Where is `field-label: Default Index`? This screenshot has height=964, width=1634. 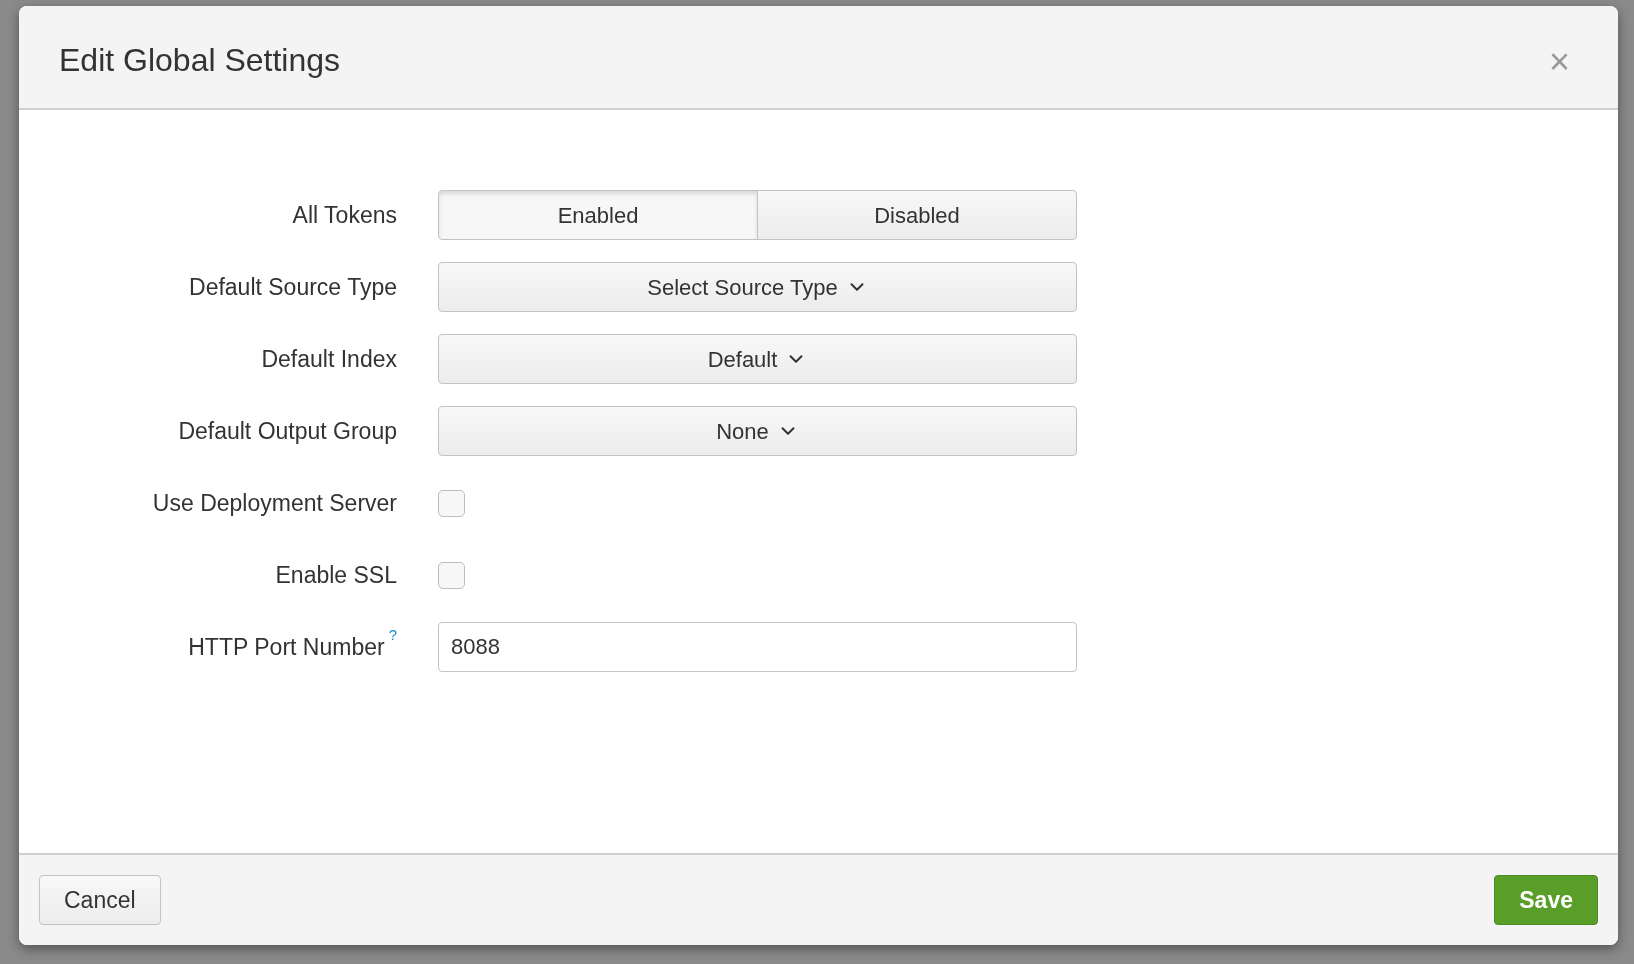
field-label: Default Index is located at coordinates (329, 359).